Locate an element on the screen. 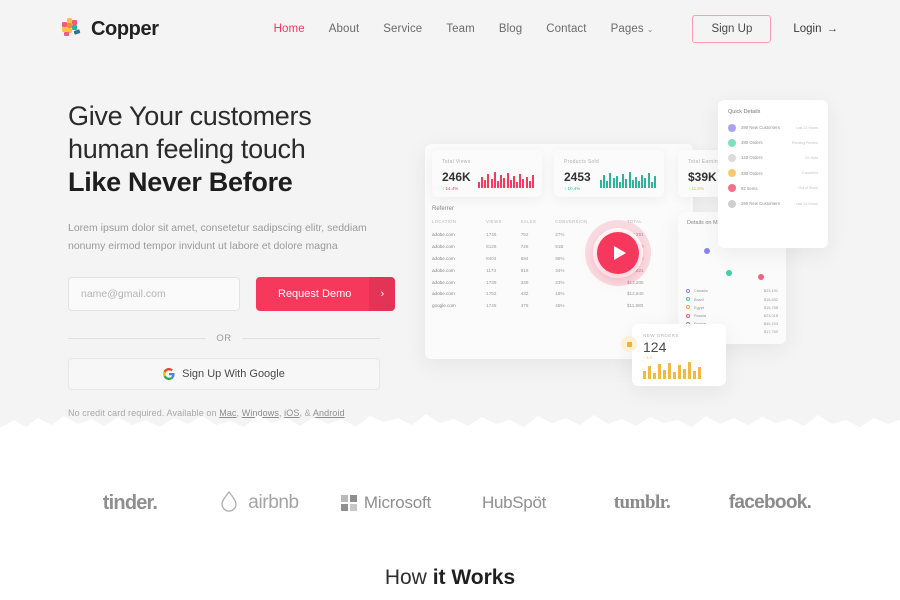  platform-link-mac: Mac is located at coordinates (227, 413).